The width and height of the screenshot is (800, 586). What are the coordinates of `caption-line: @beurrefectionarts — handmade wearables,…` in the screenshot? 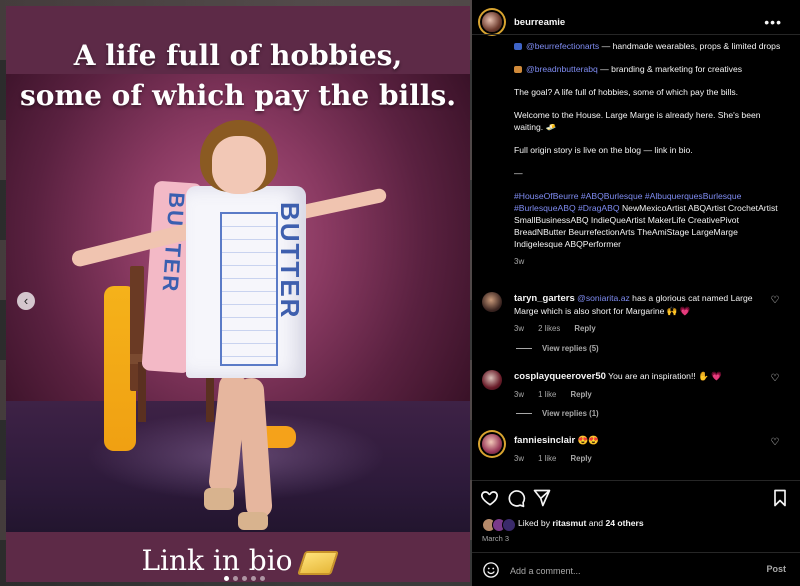 It's located at (650, 46).